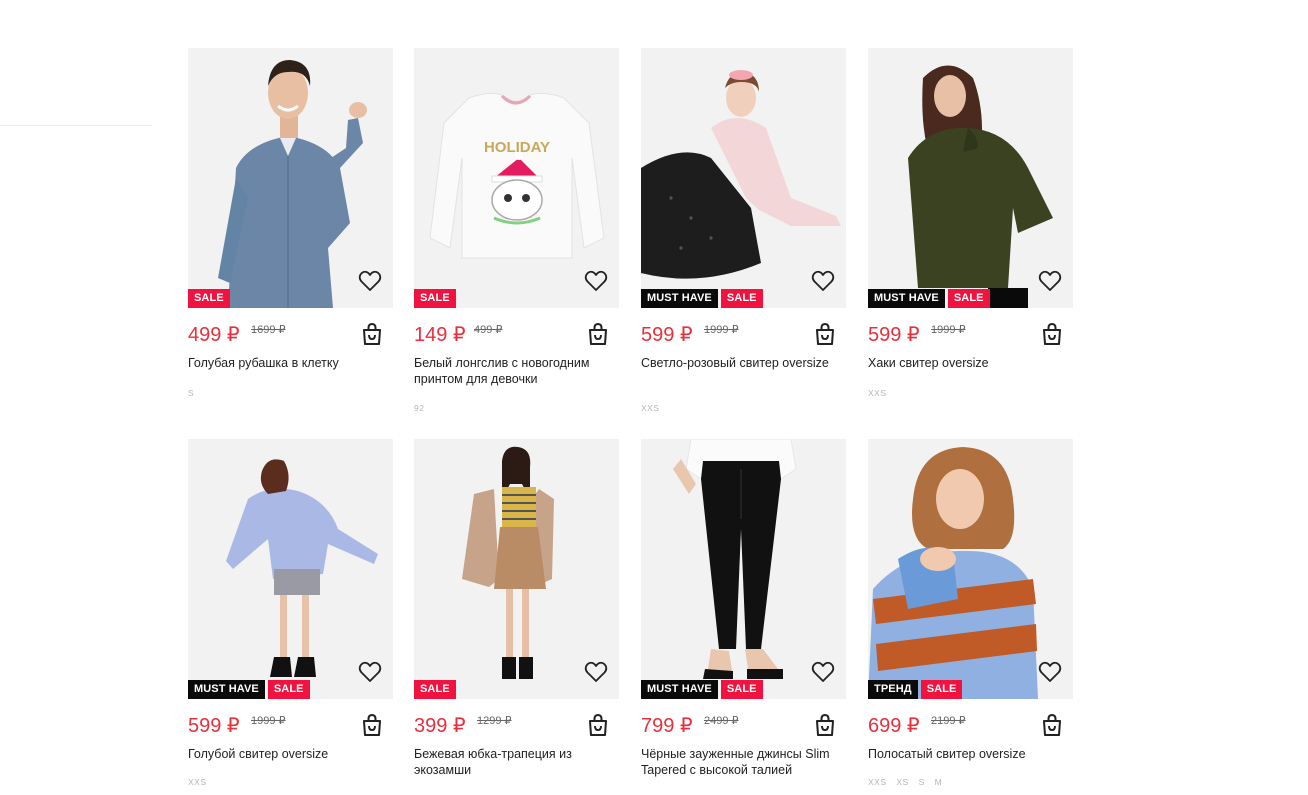 Image resolution: width=1308 pixels, height=795 pixels. I want to click on product-title: Голубой свитер oversize, so click(288, 755).